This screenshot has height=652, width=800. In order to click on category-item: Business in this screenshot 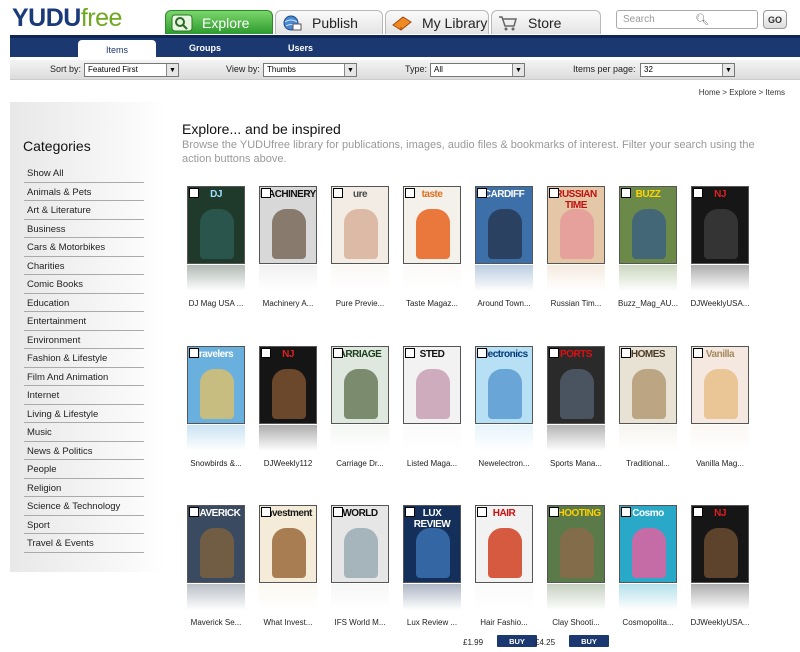, I will do `click(84, 229)`.